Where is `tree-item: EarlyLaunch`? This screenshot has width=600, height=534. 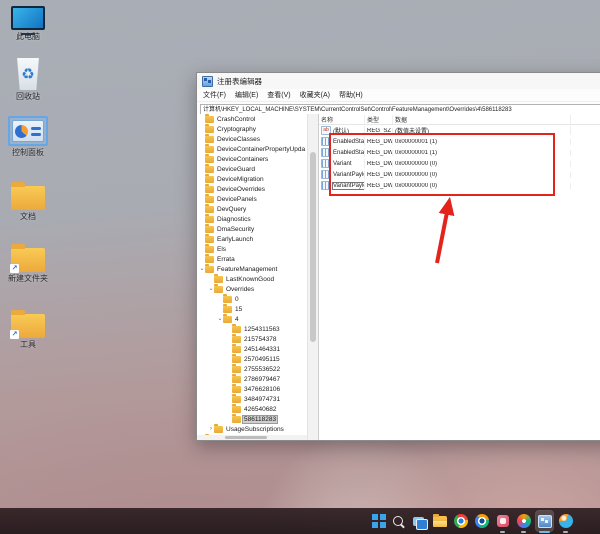
tree-item: EarlyLaunch is located at coordinates (252, 238).